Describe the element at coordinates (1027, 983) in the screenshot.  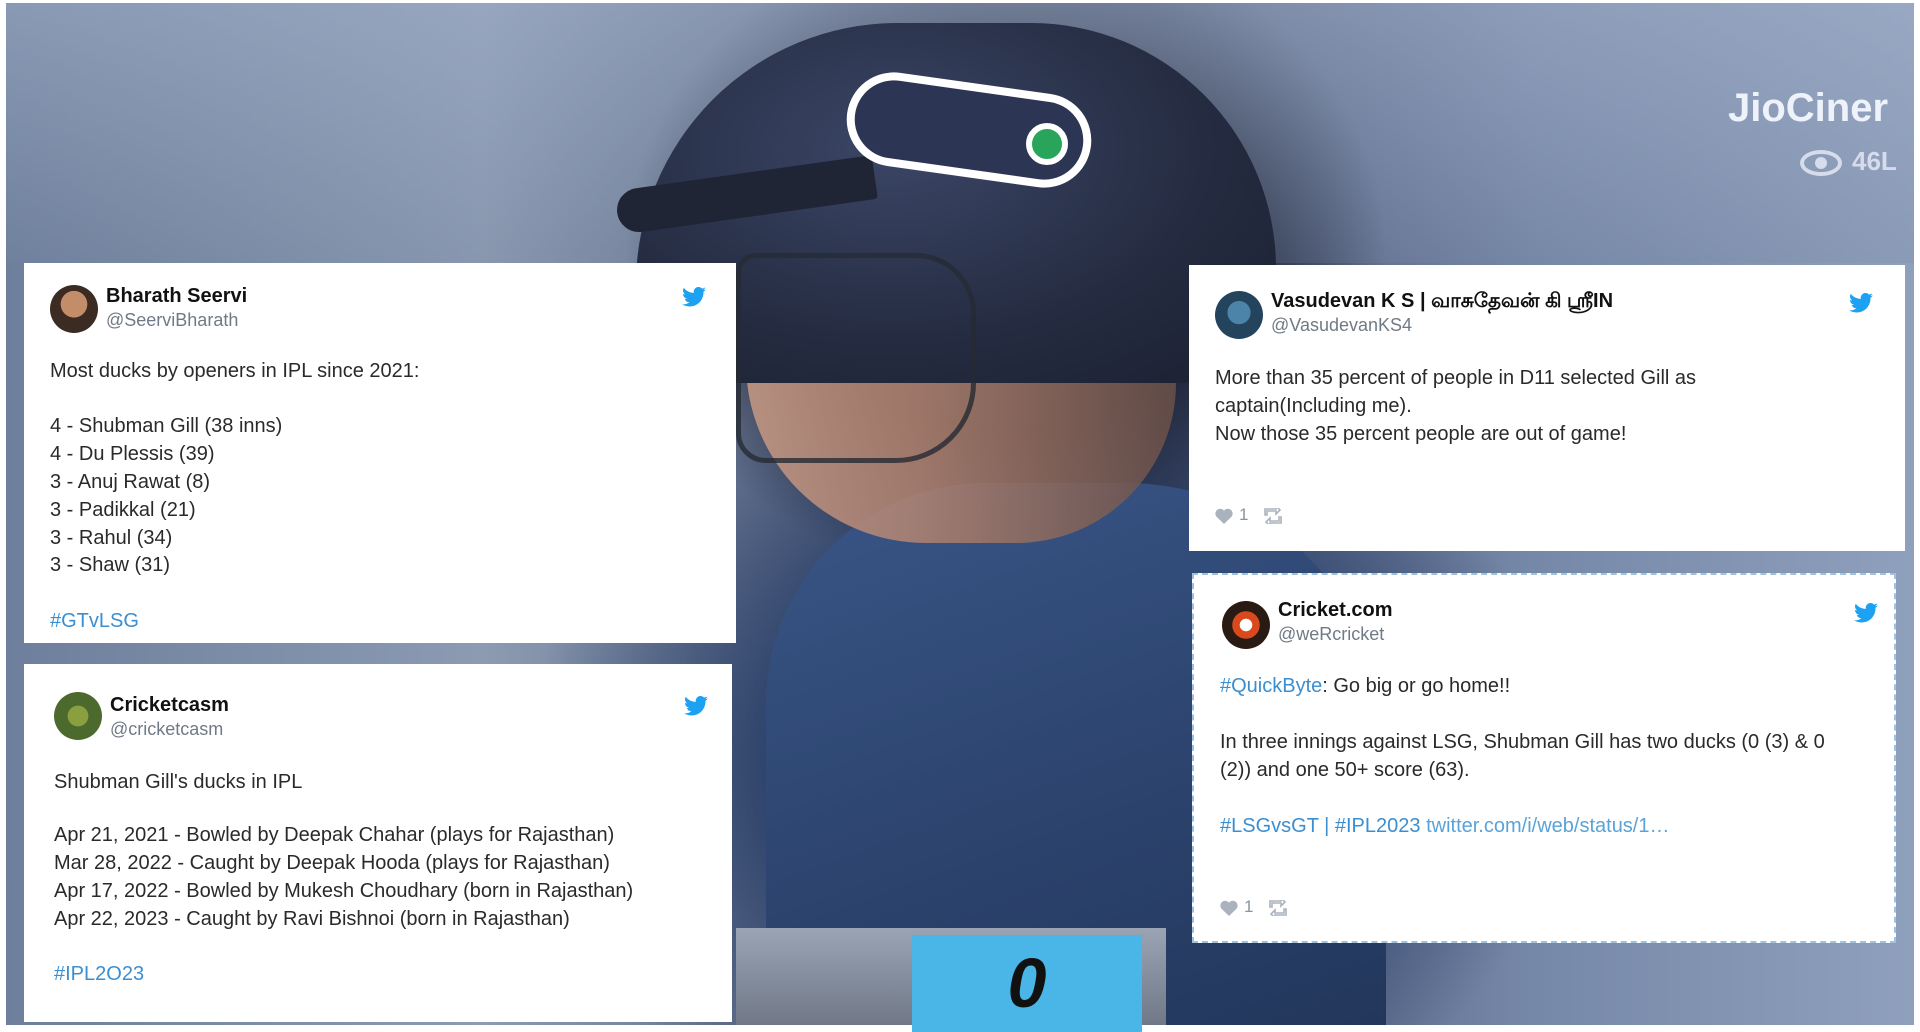
I see `score-box: 0` at that location.